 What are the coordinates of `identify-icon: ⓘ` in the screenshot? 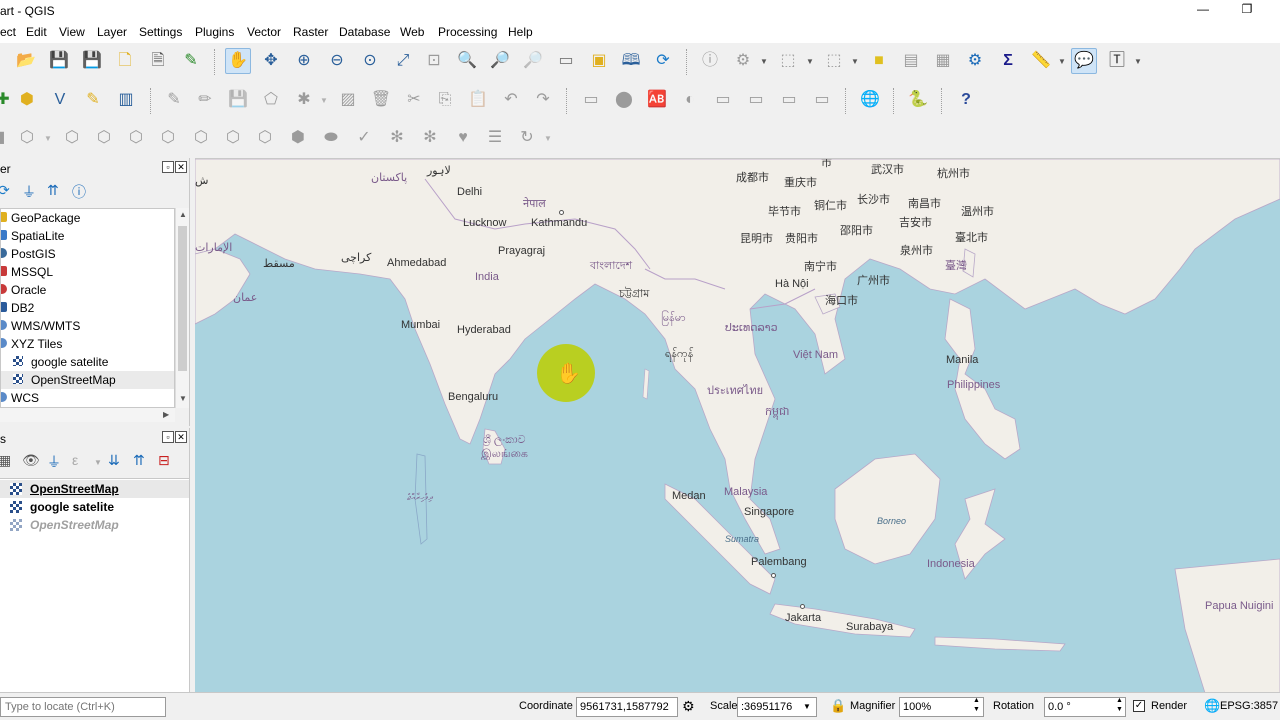 It's located at (710, 61).